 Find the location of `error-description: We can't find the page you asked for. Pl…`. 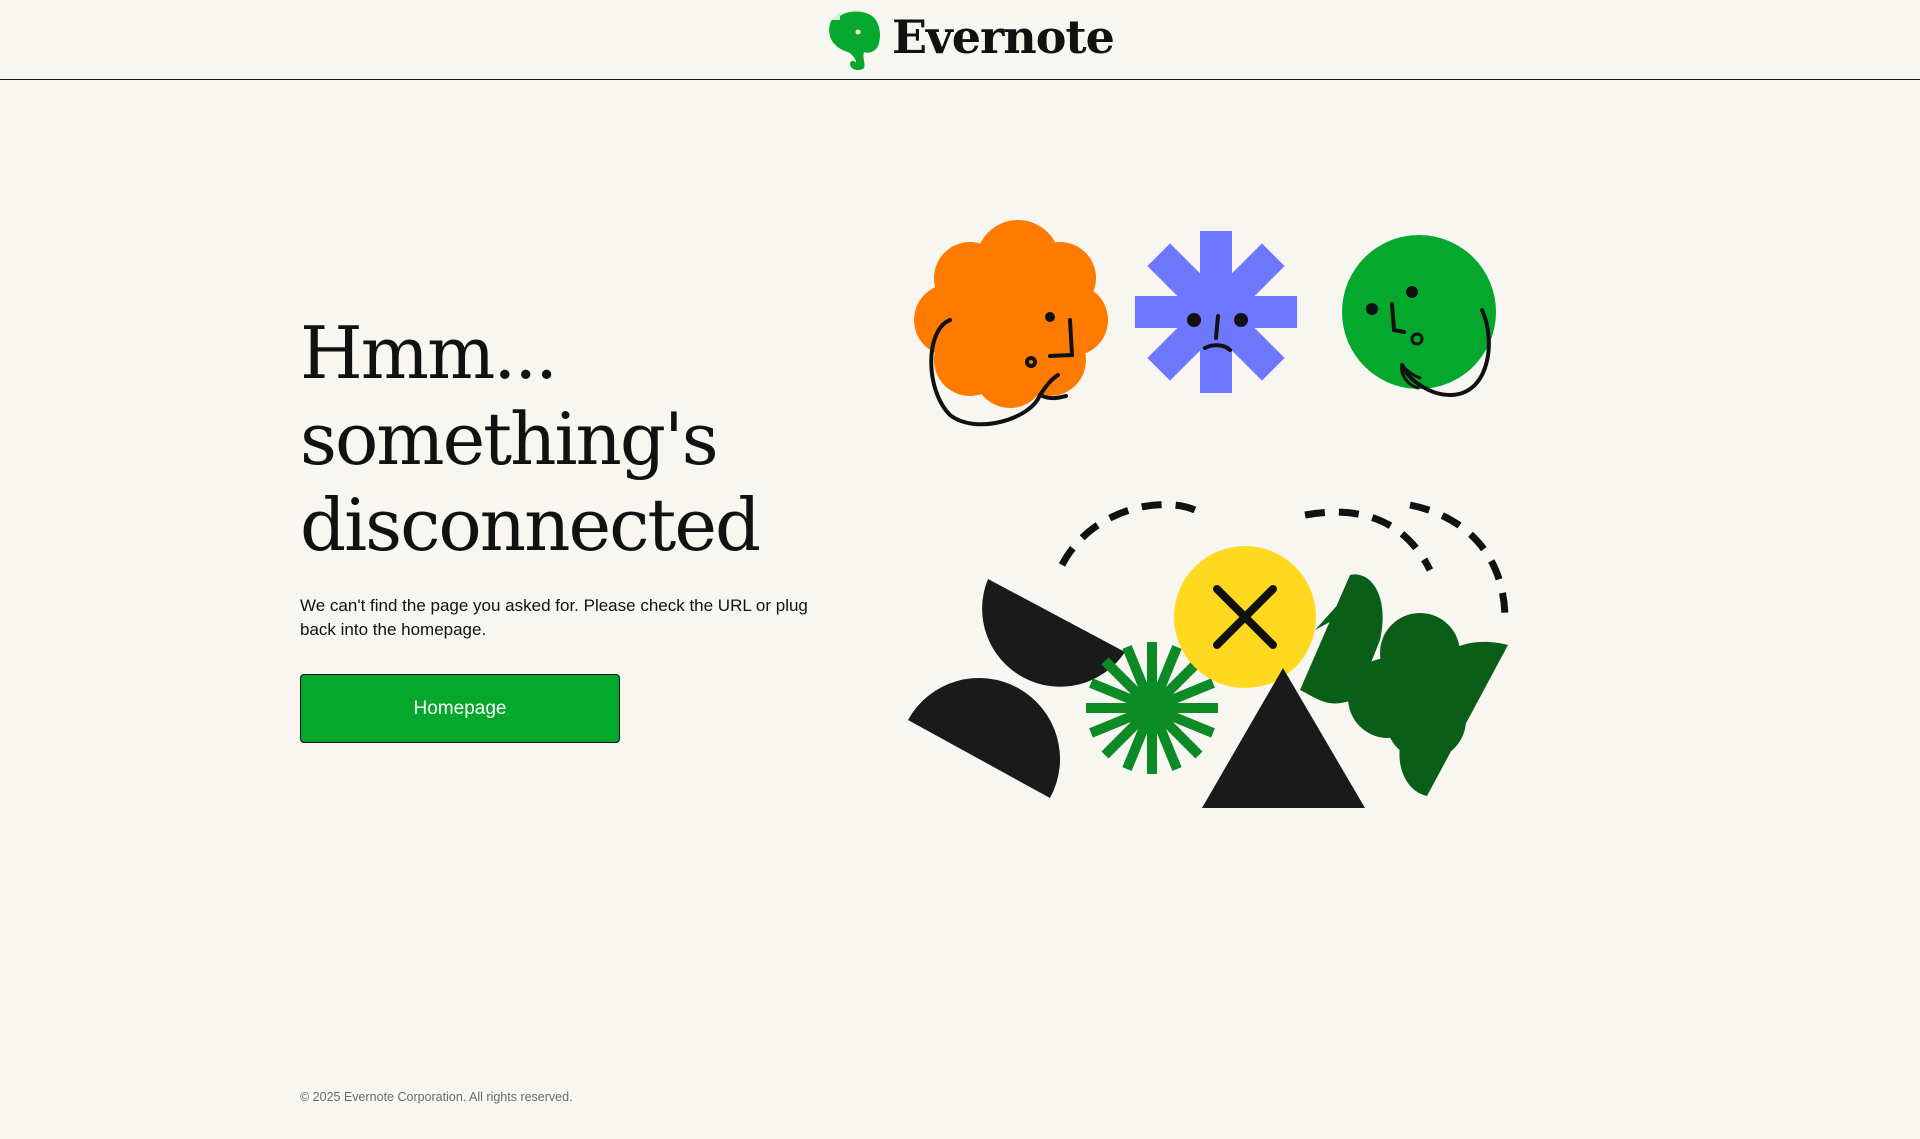

error-description: We can't find the page you asked for. Pl… is located at coordinates (554, 617).